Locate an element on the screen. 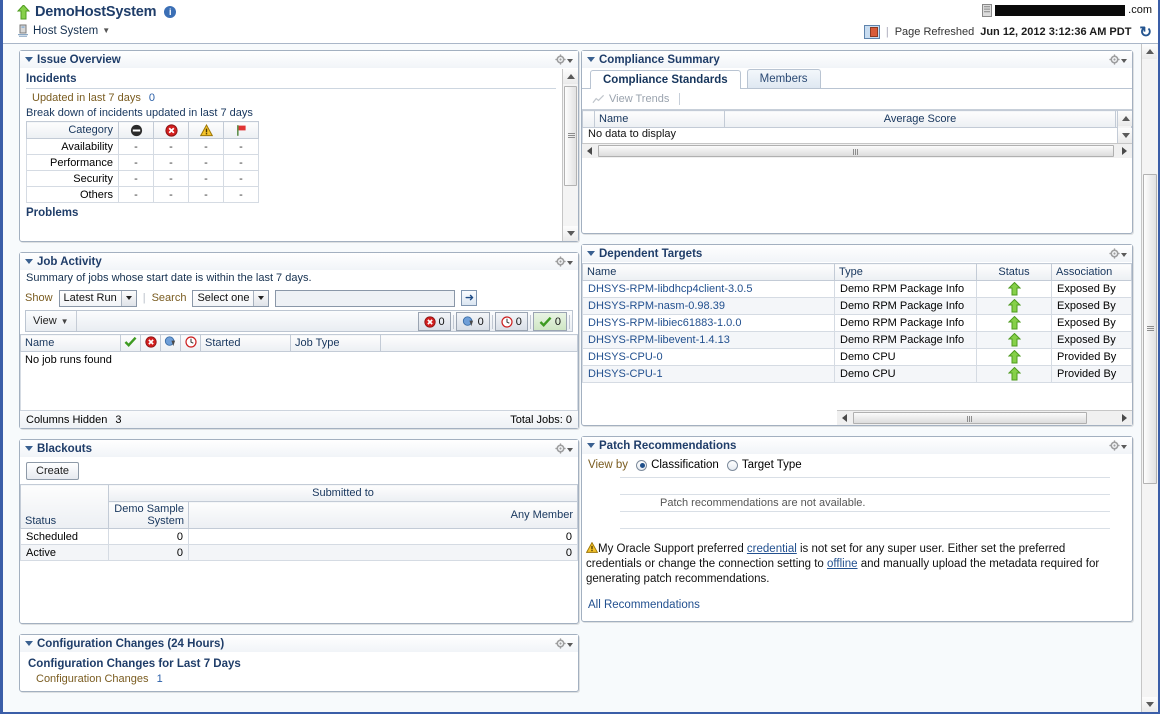  column-average-score: Average Score is located at coordinates (920, 119).